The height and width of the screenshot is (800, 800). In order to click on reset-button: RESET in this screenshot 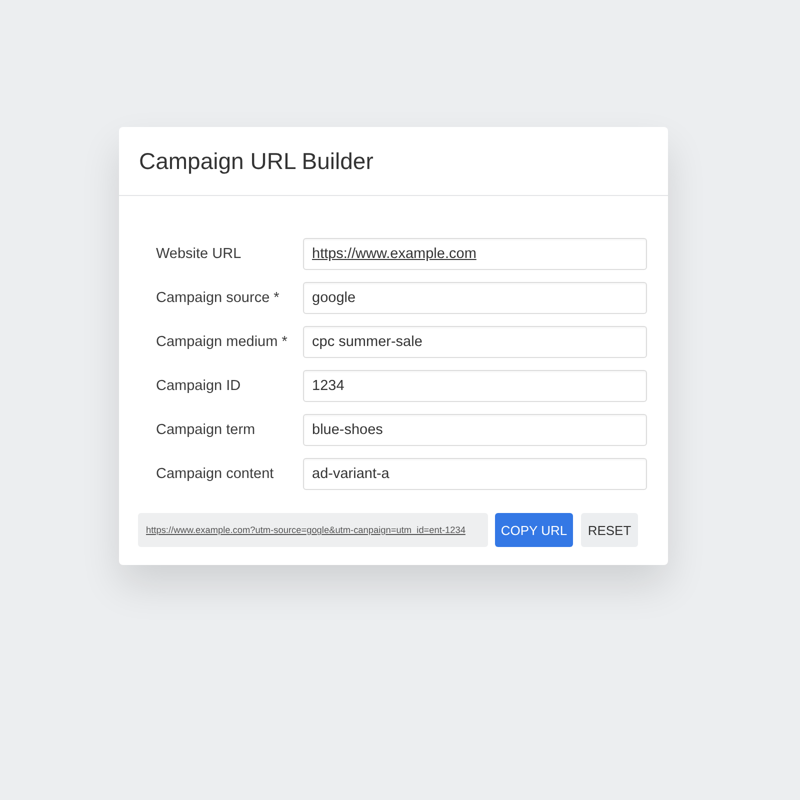, I will do `click(609, 530)`.